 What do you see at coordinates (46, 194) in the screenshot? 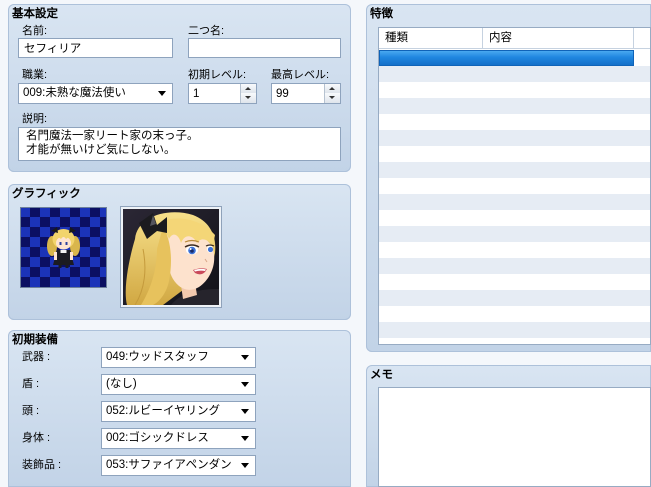
I see `graphics-title: グラフィック` at bounding box center [46, 194].